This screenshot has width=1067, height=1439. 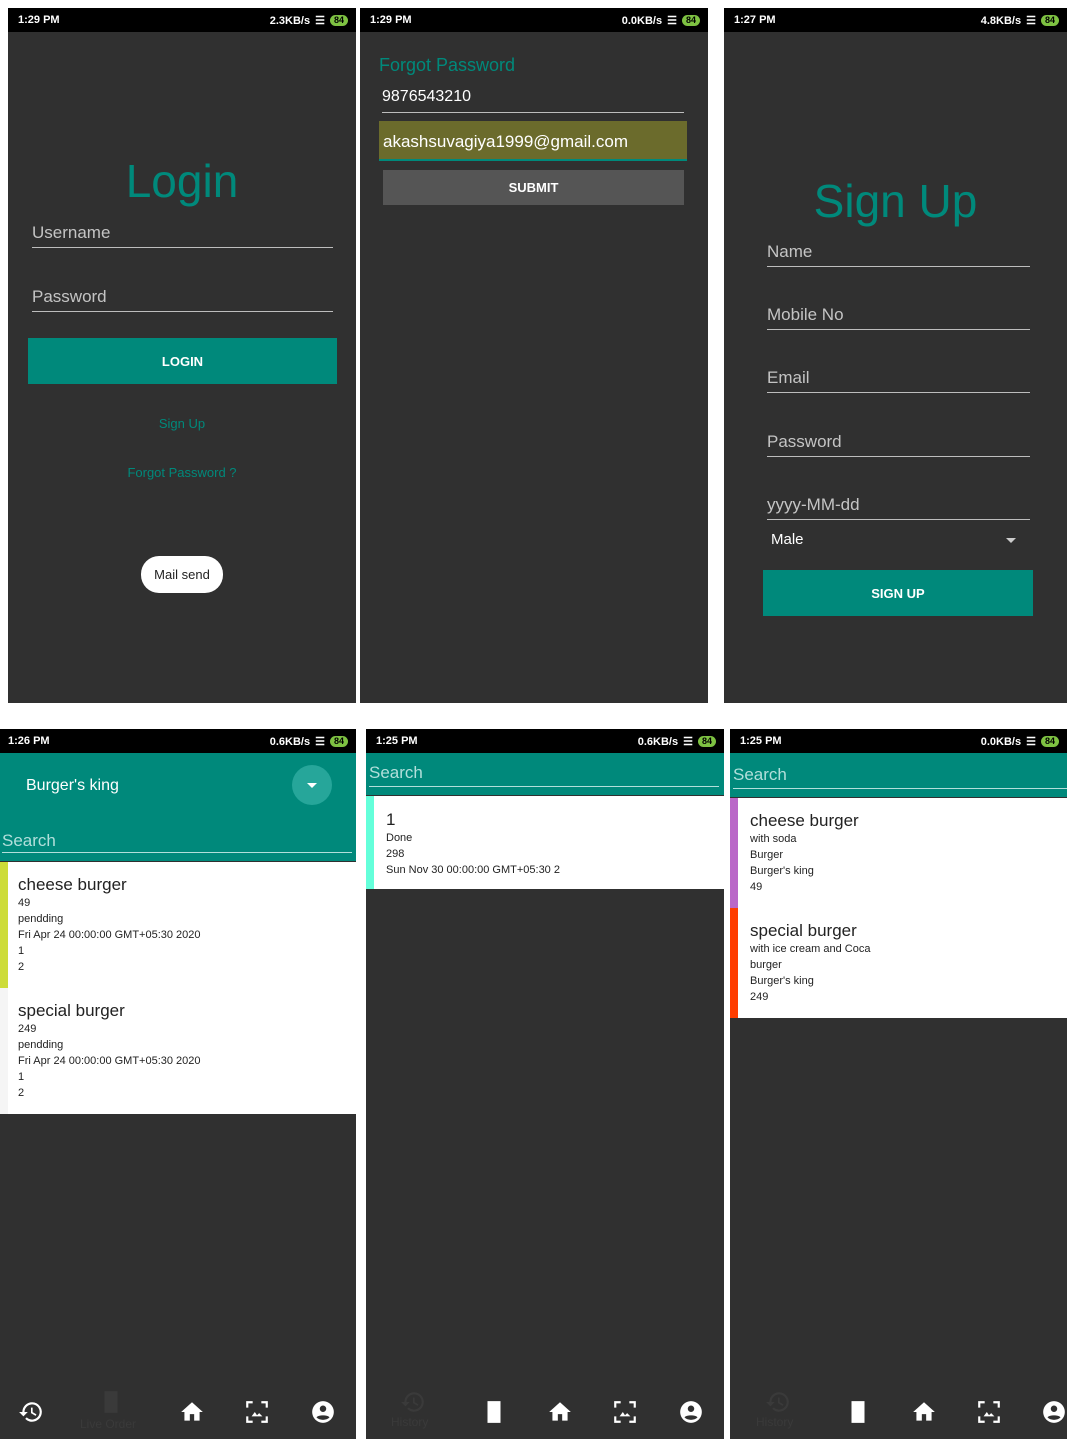 I want to click on status-bar: 1:29 PM 0.0KB/s ☰ 84, so click(x=534, y=20).